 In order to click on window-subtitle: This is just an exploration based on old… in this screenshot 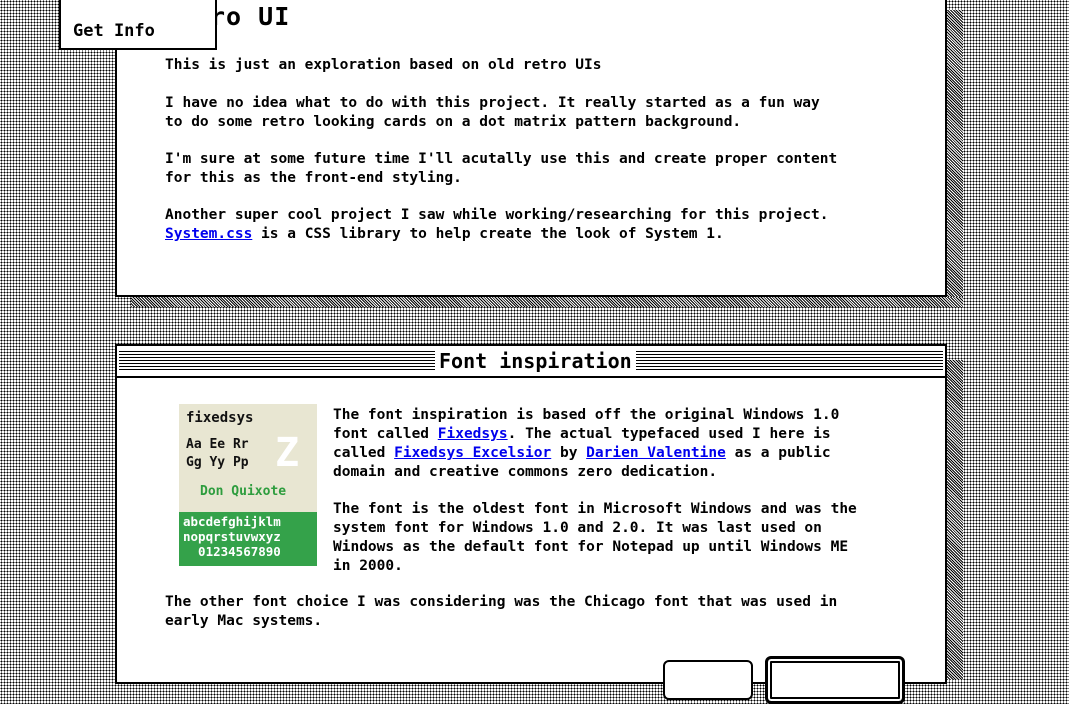, I will do `click(383, 65)`.